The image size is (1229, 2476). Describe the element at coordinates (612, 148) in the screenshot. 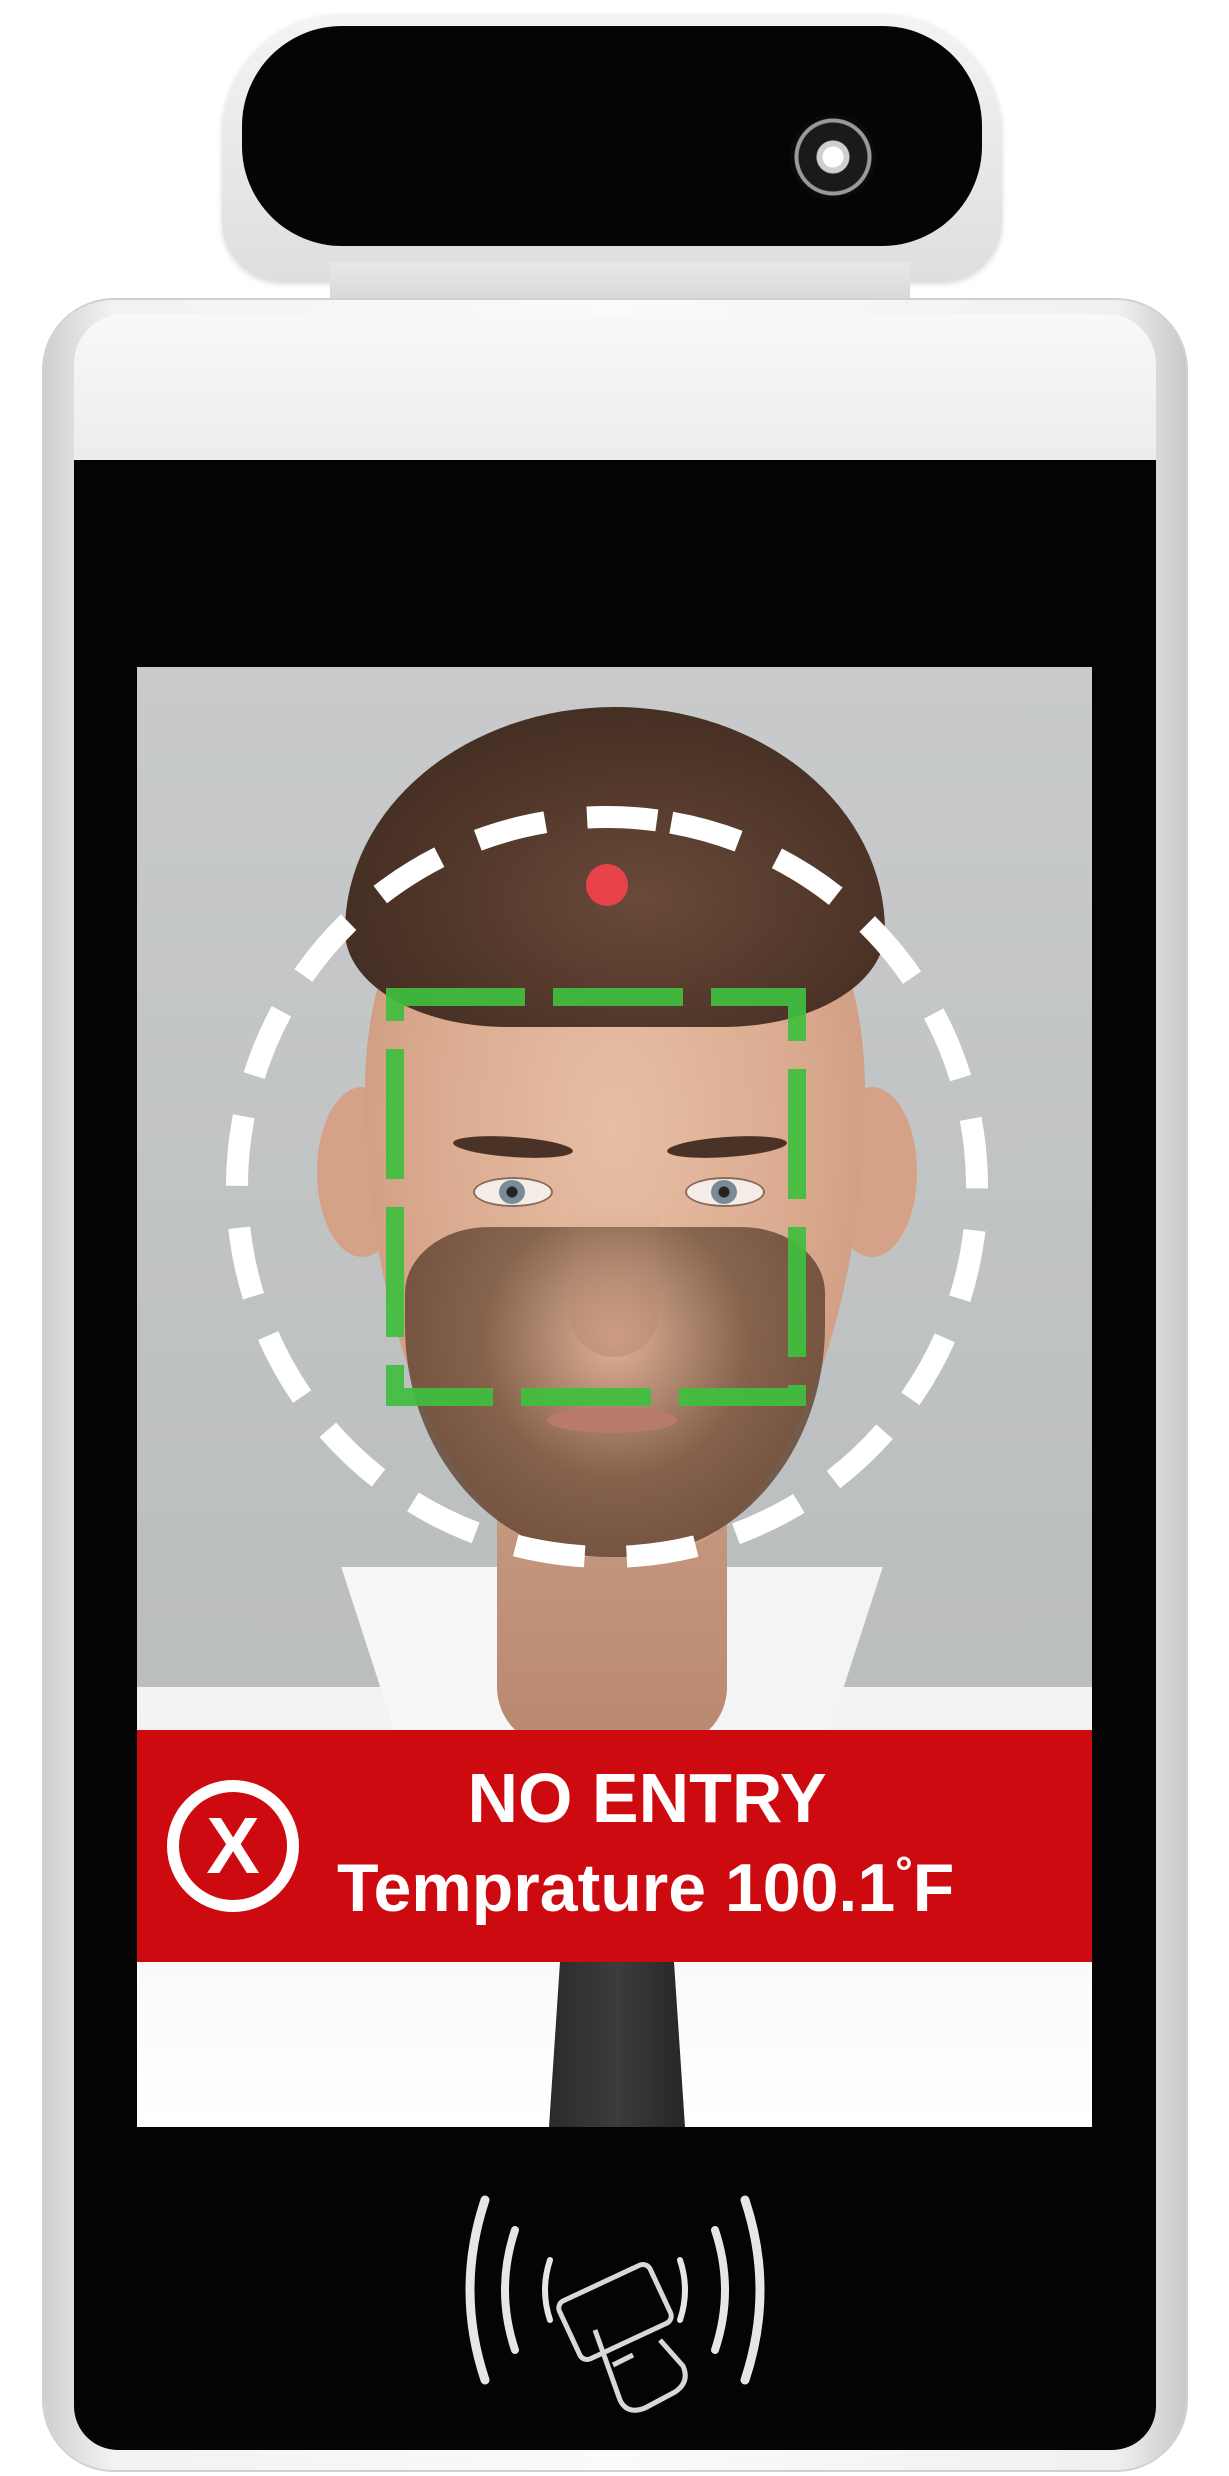

I see `camera-module` at that location.